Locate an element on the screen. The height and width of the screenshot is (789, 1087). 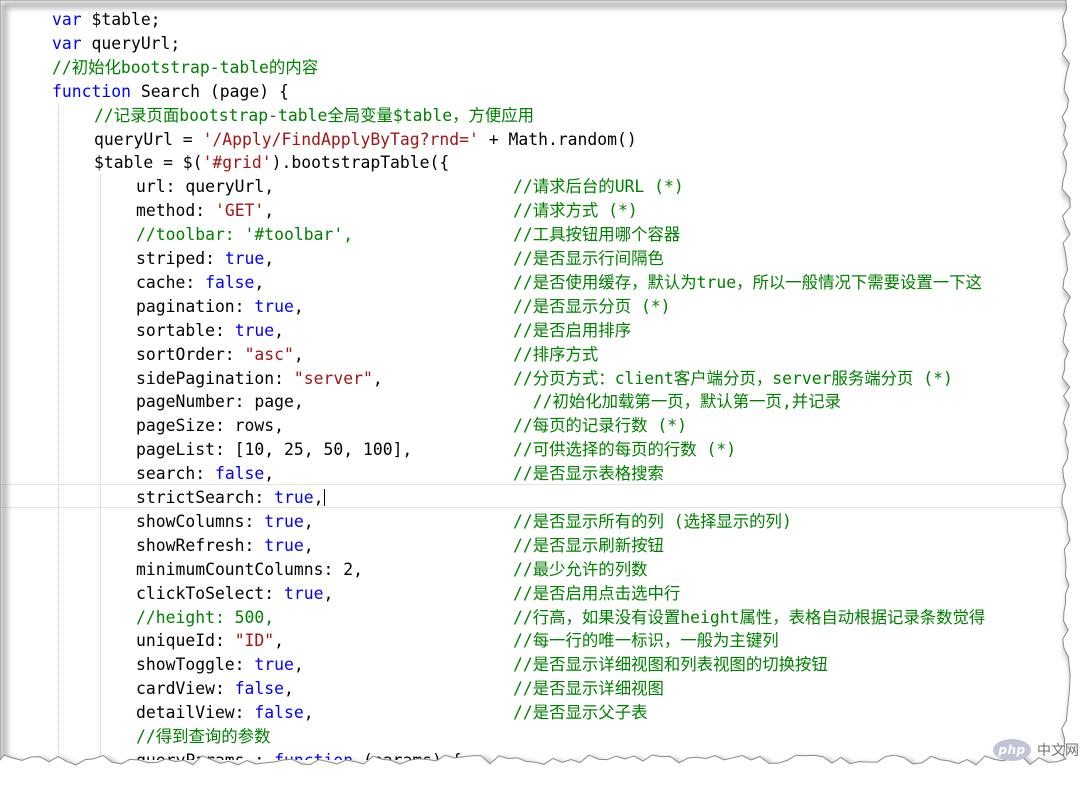
code-comment: //是否显示表格搜索 is located at coordinates (588, 474).